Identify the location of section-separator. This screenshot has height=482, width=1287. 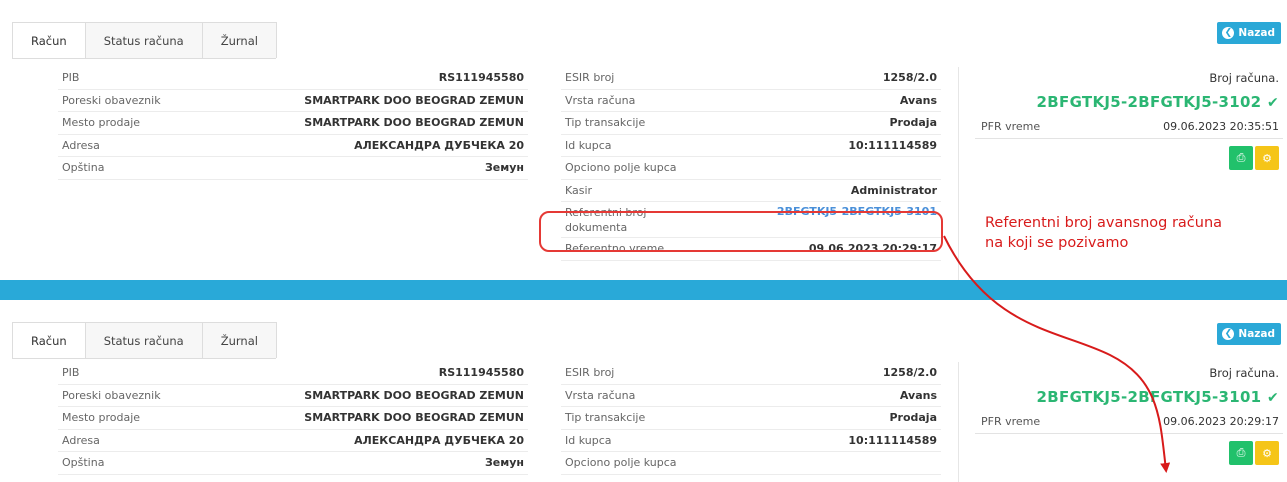
(643, 290).